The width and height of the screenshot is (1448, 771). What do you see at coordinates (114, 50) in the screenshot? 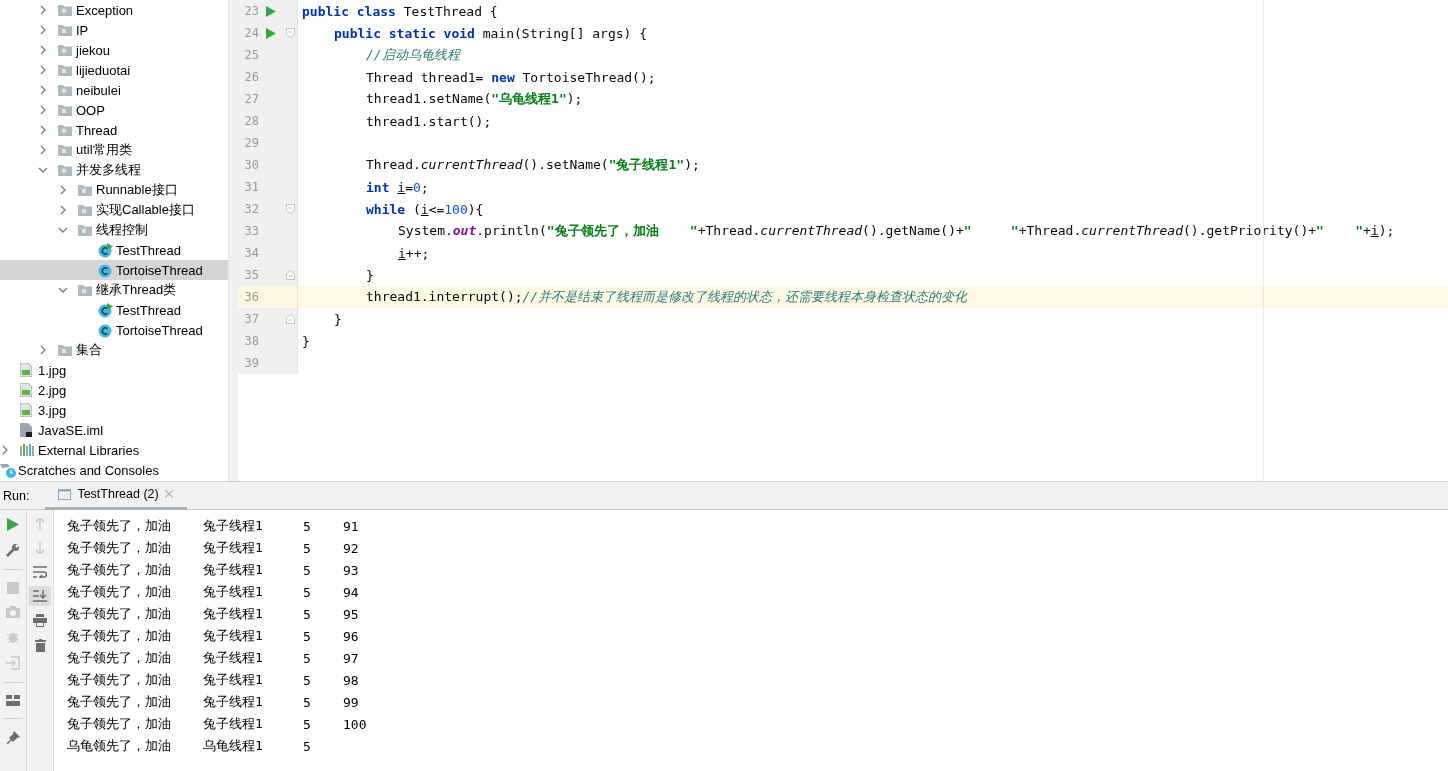
I see `tree-item: jiekou` at bounding box center [114, 50].